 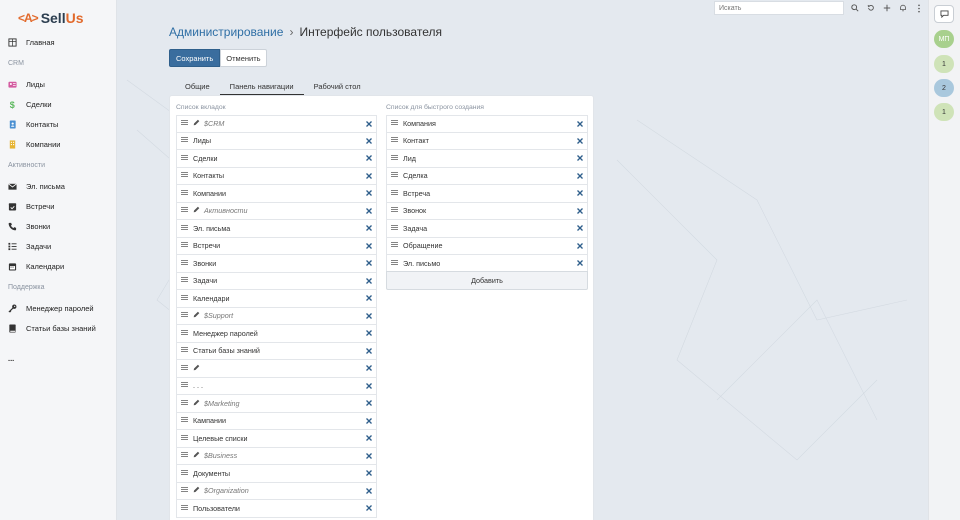 I want to click on tab-navbar: Панель навигации, so click(x=261, y=86).